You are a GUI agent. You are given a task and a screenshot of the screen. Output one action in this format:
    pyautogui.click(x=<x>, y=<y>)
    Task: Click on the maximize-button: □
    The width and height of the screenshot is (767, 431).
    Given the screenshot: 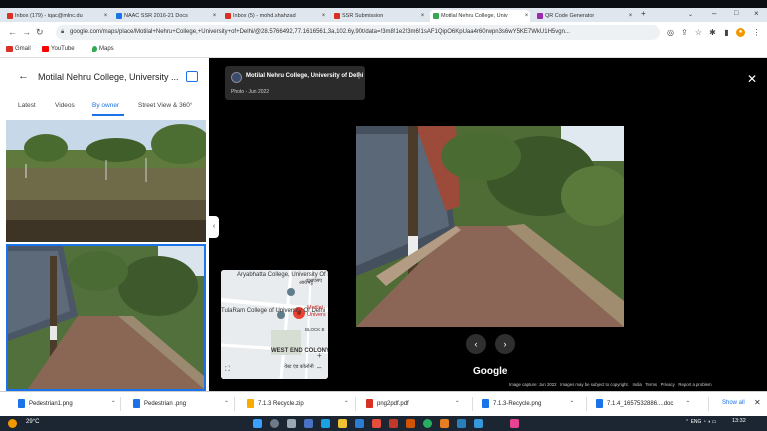 What is the action you would take?
    pyautogui.click(x=736, y=13)
    